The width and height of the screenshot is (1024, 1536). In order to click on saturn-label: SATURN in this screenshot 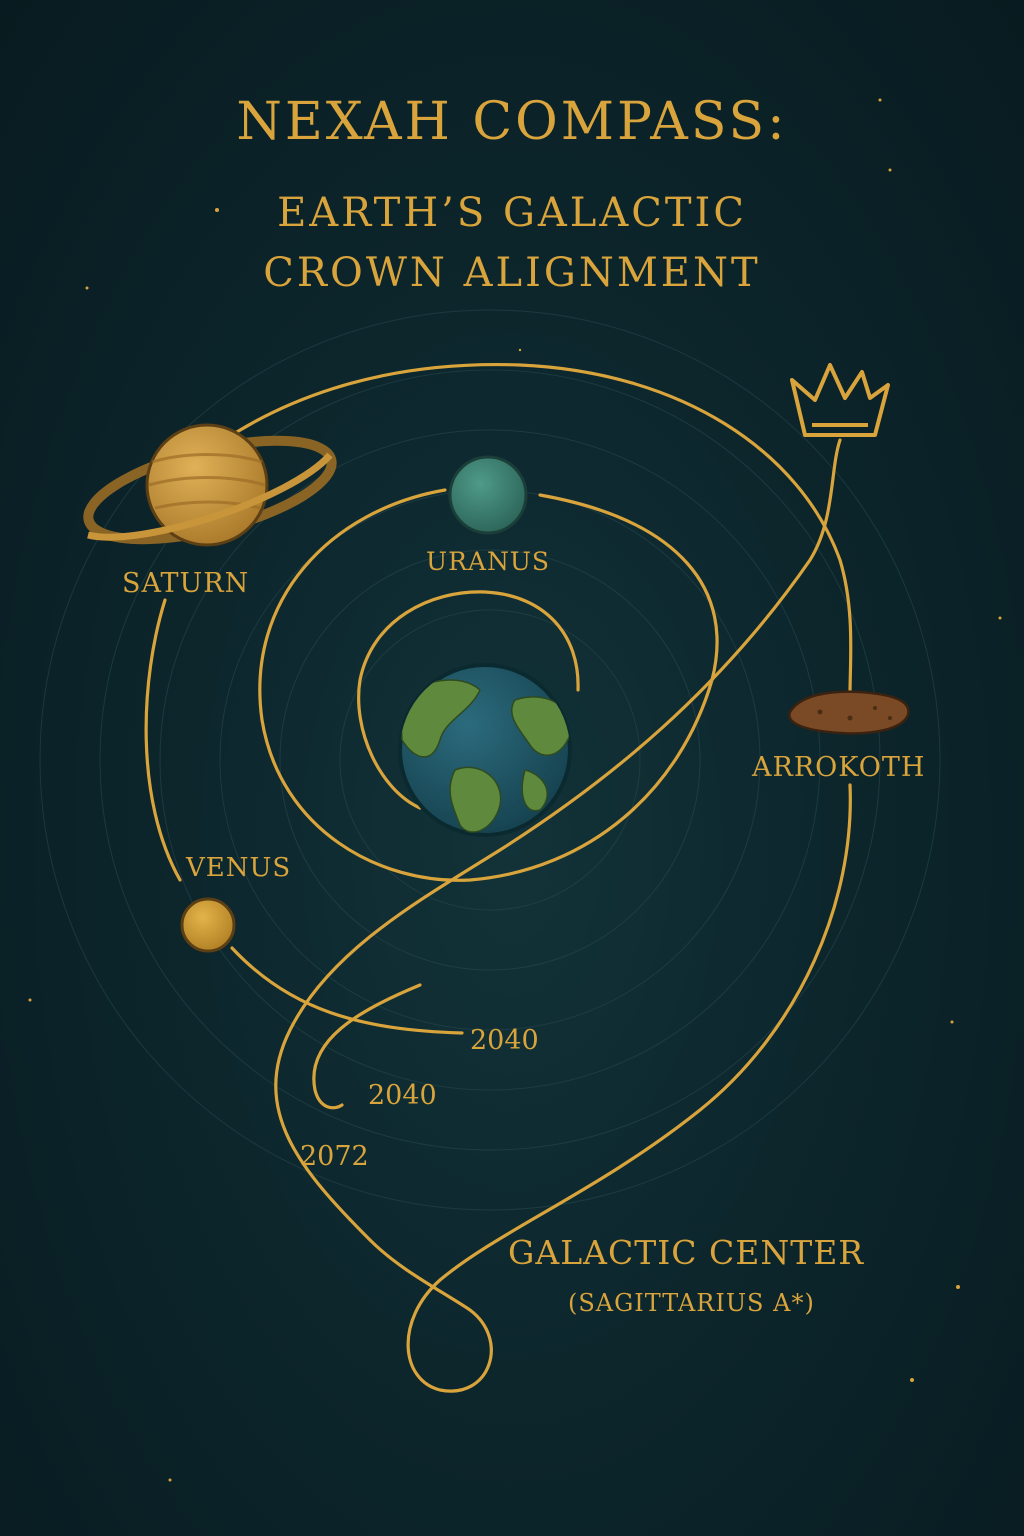, I will do `click(185, 583)`.